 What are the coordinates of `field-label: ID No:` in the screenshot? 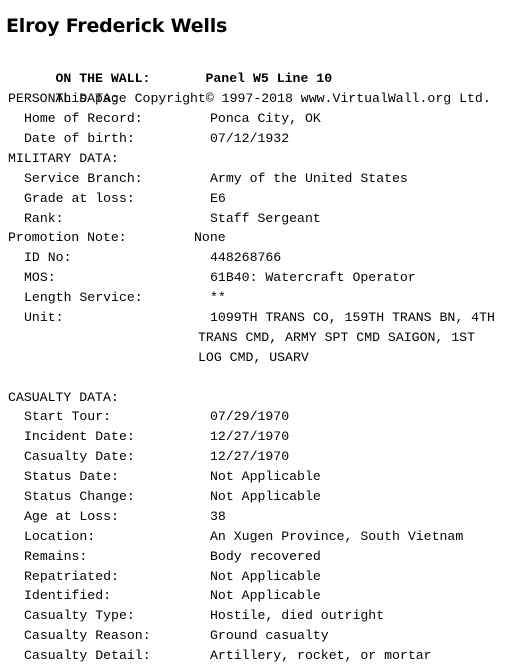 It's located at (48, 258).